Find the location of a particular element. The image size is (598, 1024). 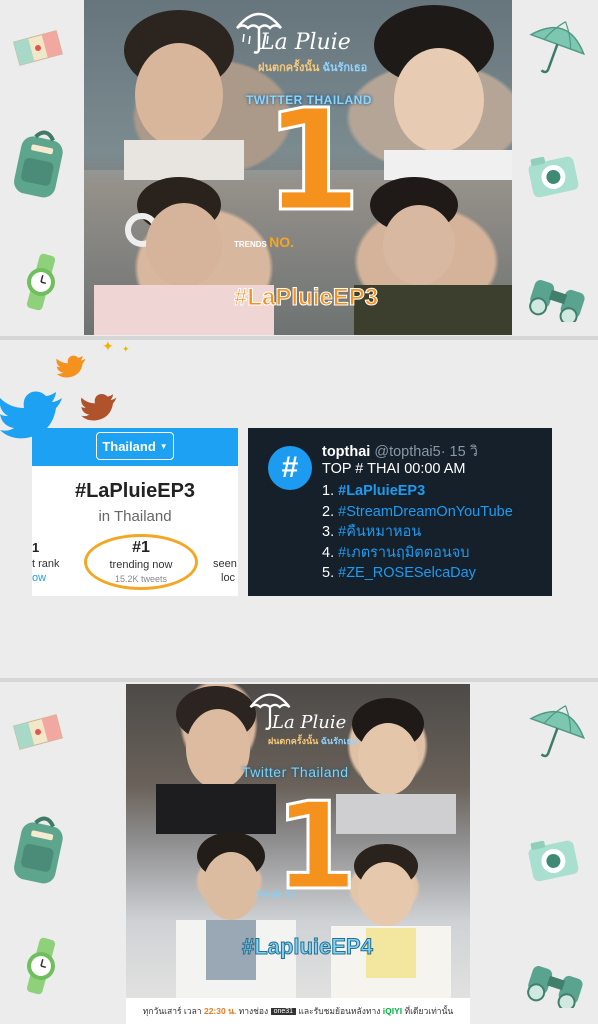

tweet-count: 15.2K tweets is located at coordinates (141, 579).